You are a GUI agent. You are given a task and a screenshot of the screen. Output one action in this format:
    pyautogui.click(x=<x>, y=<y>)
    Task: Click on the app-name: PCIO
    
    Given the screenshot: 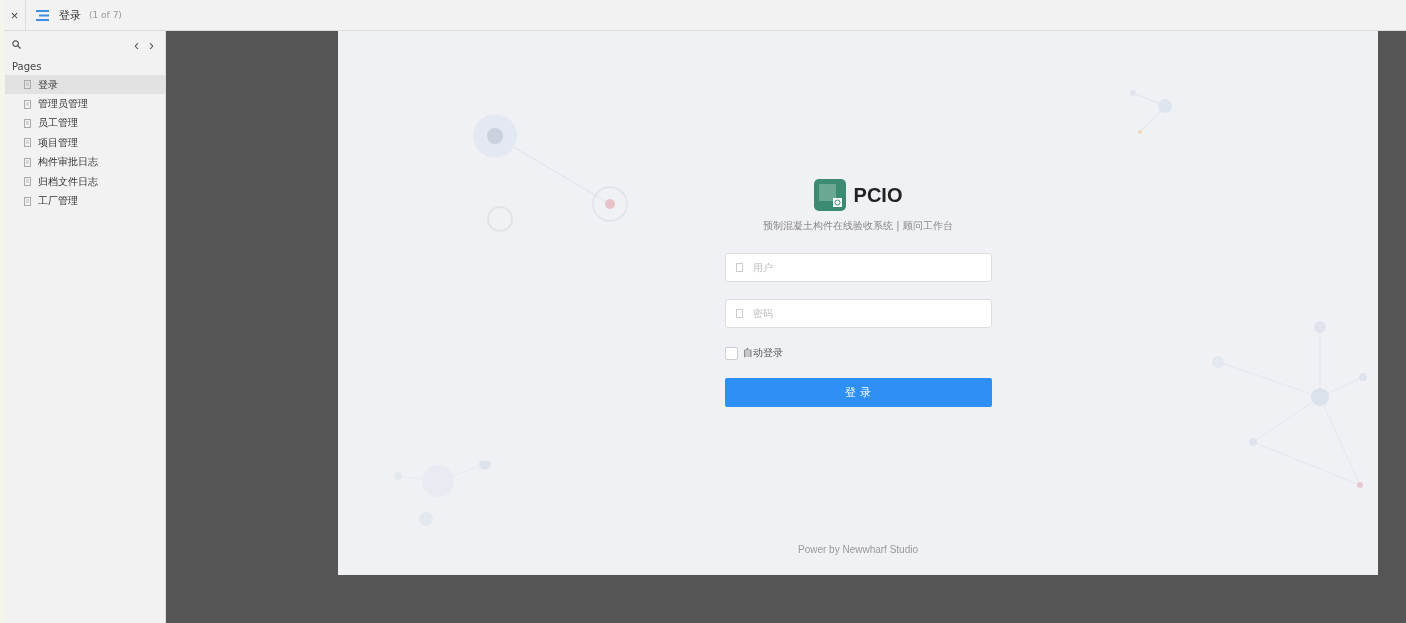 What is the action you would take?
    pyautogui.click(x=878, y=195)
    